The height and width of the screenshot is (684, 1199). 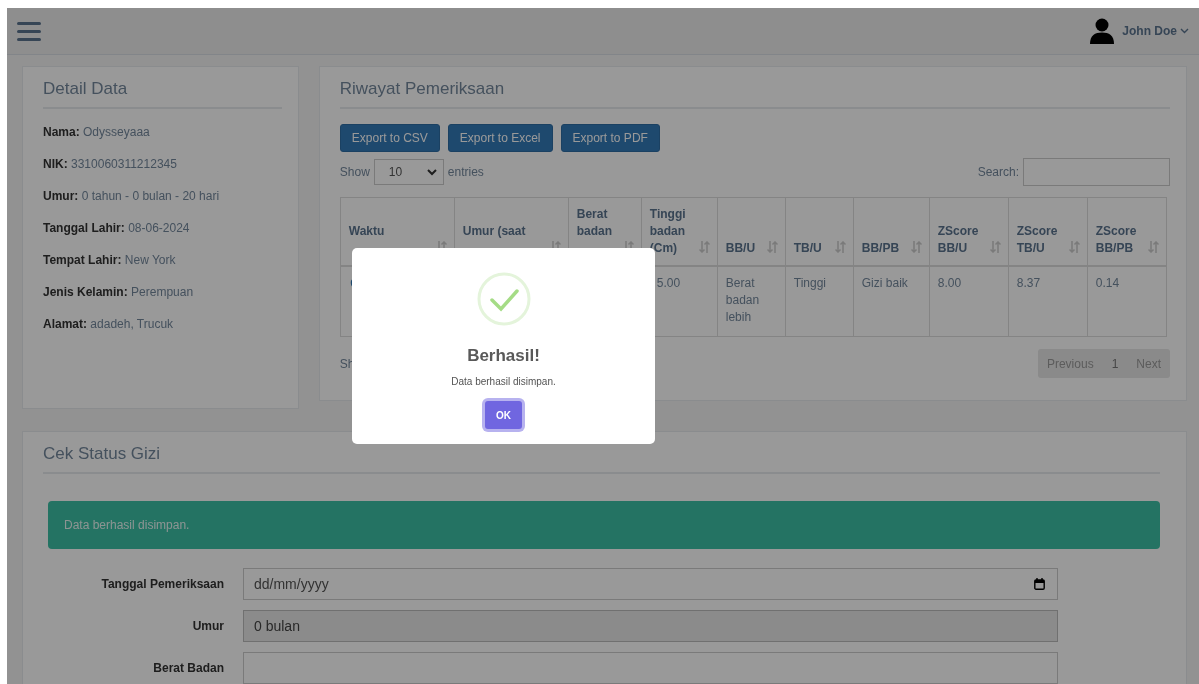 I want to click on column-header: ZScore BB/PB, so click(x=1127, y=231).